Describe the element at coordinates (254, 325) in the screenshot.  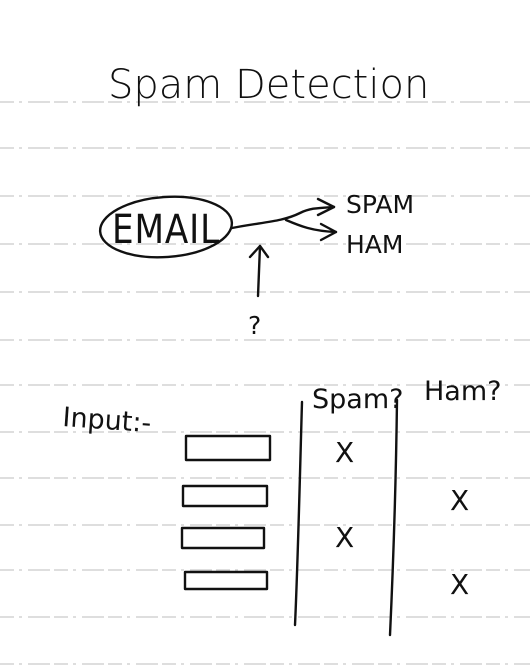
I see `unknown-marker: ?` at that location.